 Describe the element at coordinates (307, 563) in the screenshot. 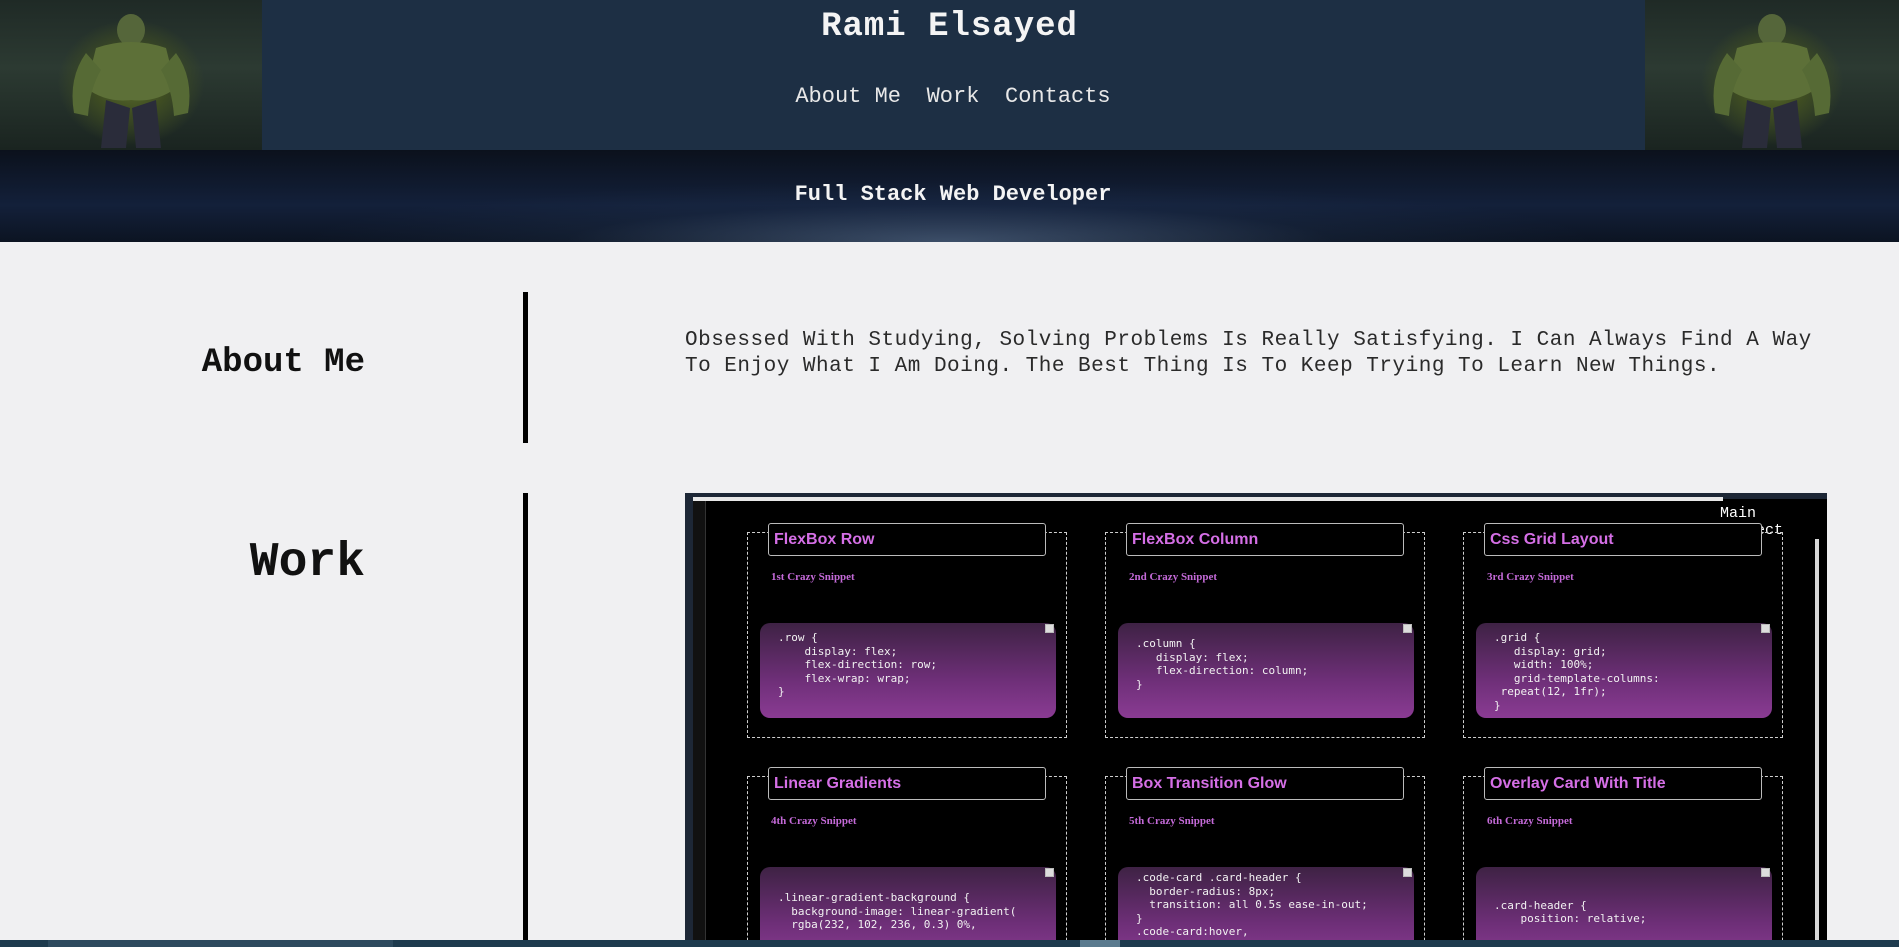

I see `work-heading: Work` at that location.